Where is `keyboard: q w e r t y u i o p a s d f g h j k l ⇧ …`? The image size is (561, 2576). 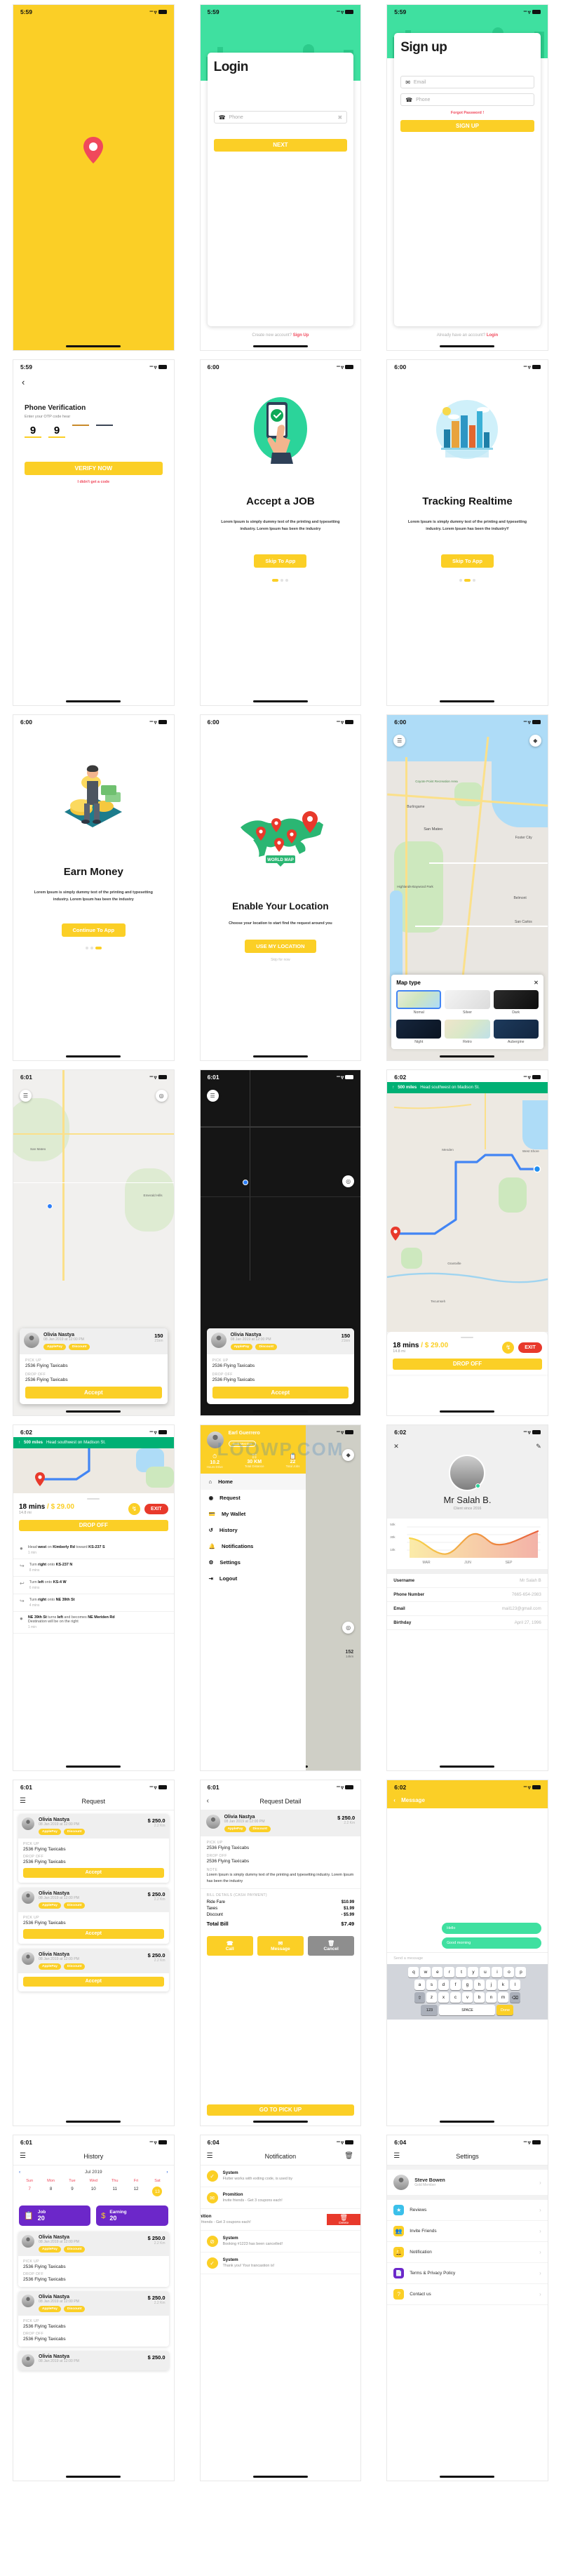 keyboard: q w e r t y u i o p a s d f g h j k l ⇧ … is located at coordinates (467, 1992).